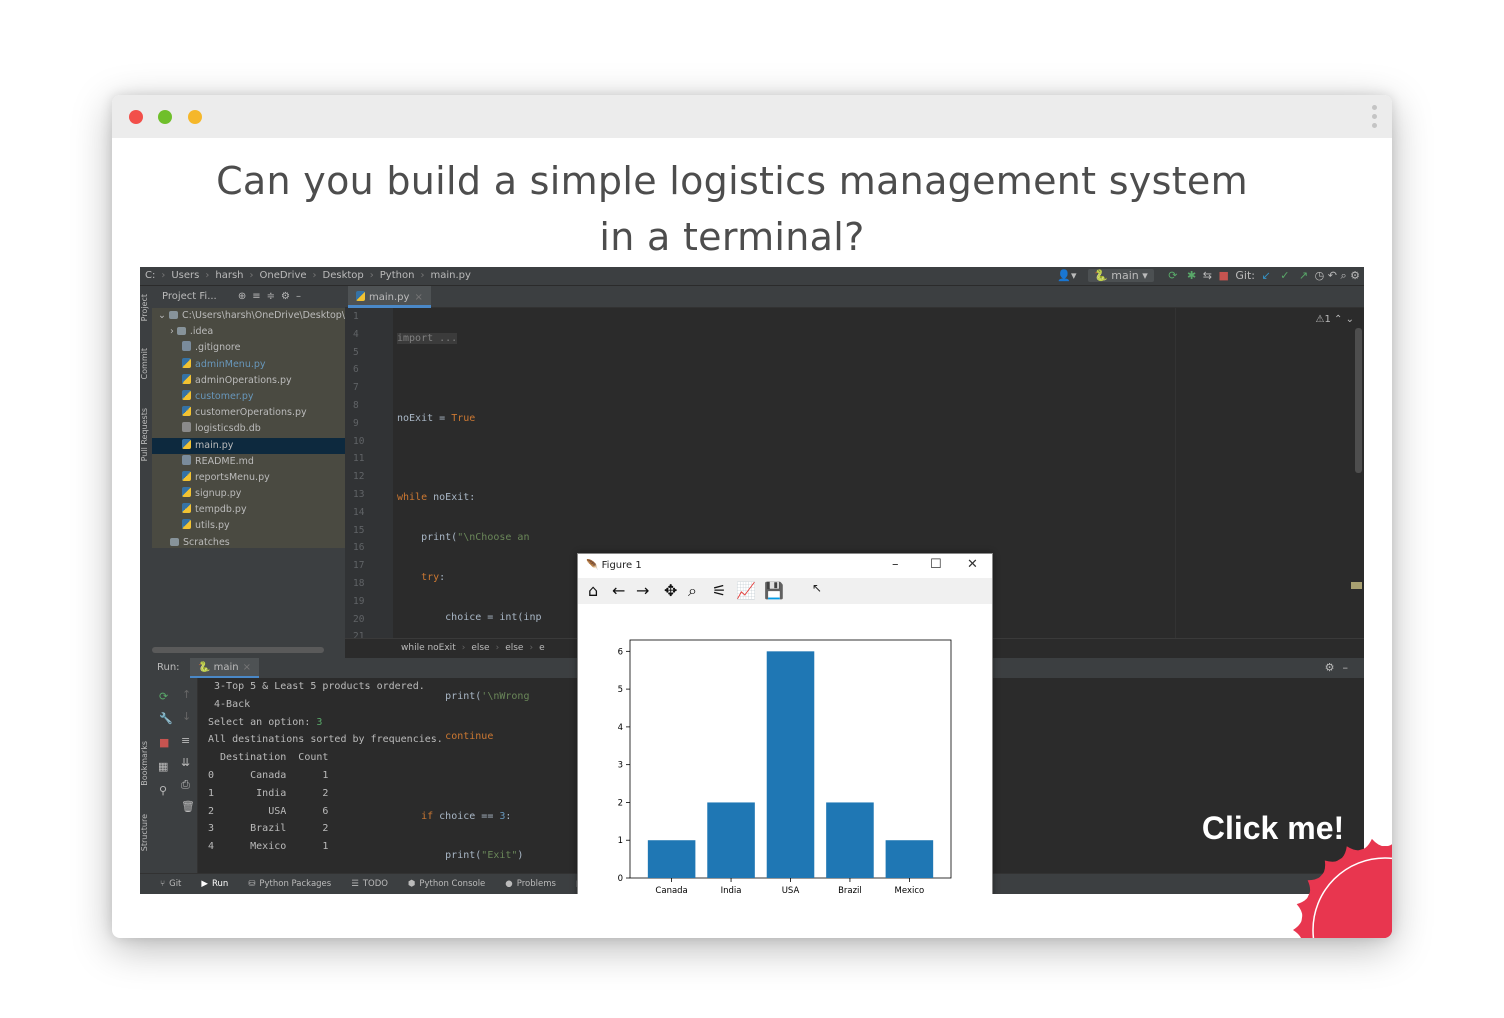 The image size is (1504, 1018). Describe the element at coordinates (418, 297) in the screenshot. I see `close-tab-icon: ×` at that location.